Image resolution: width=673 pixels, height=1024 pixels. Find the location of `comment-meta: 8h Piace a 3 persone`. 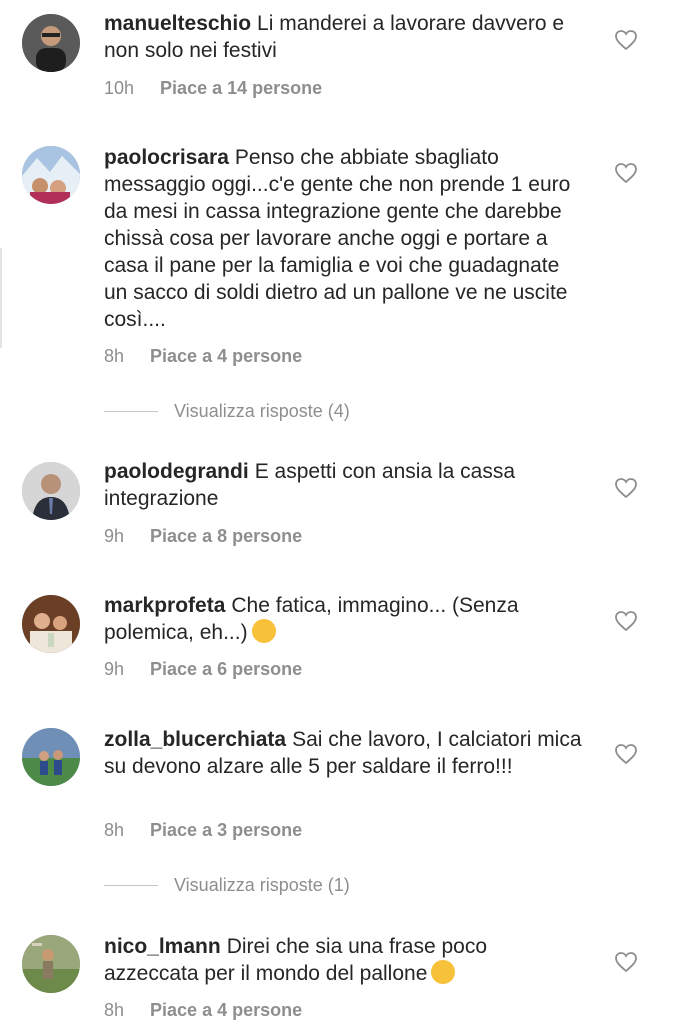

comment-meta: 8h Piace a 3 persone is located at coordinates (203, 830).